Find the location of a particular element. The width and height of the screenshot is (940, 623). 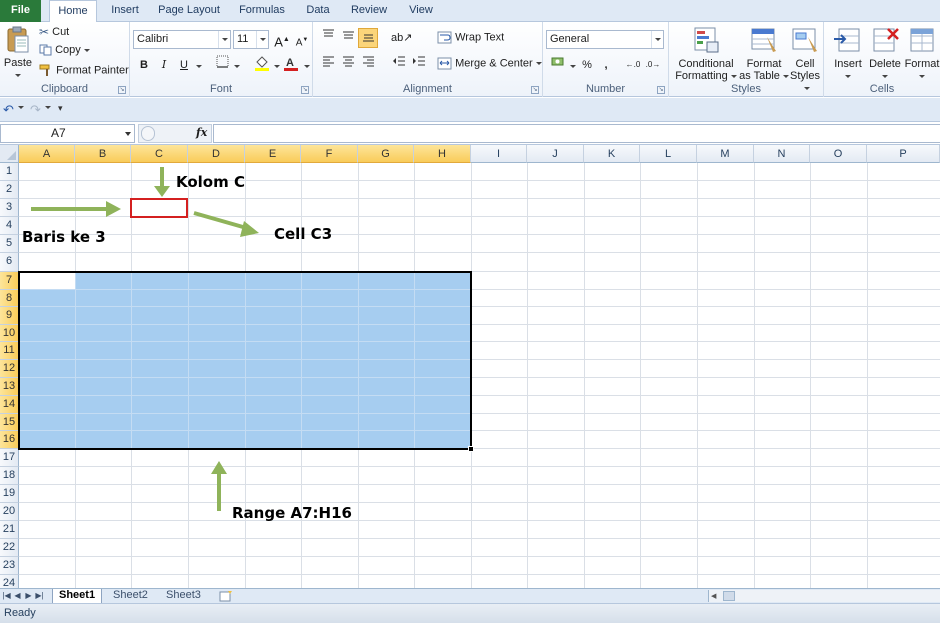

name-box-dropdown-icon is located at coordinates (128, 134).